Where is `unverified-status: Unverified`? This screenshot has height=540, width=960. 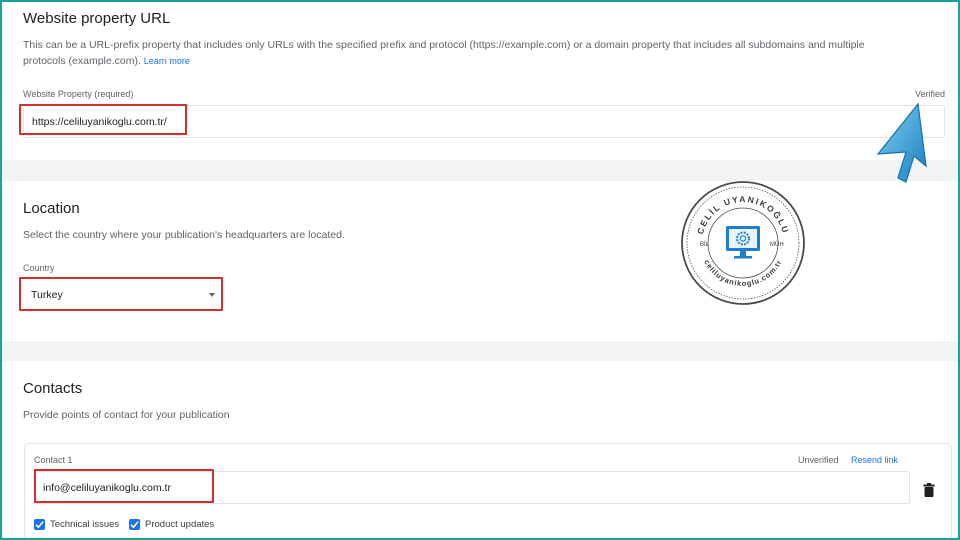
unverified-status: Unverified is located at coordinates (818, 460).